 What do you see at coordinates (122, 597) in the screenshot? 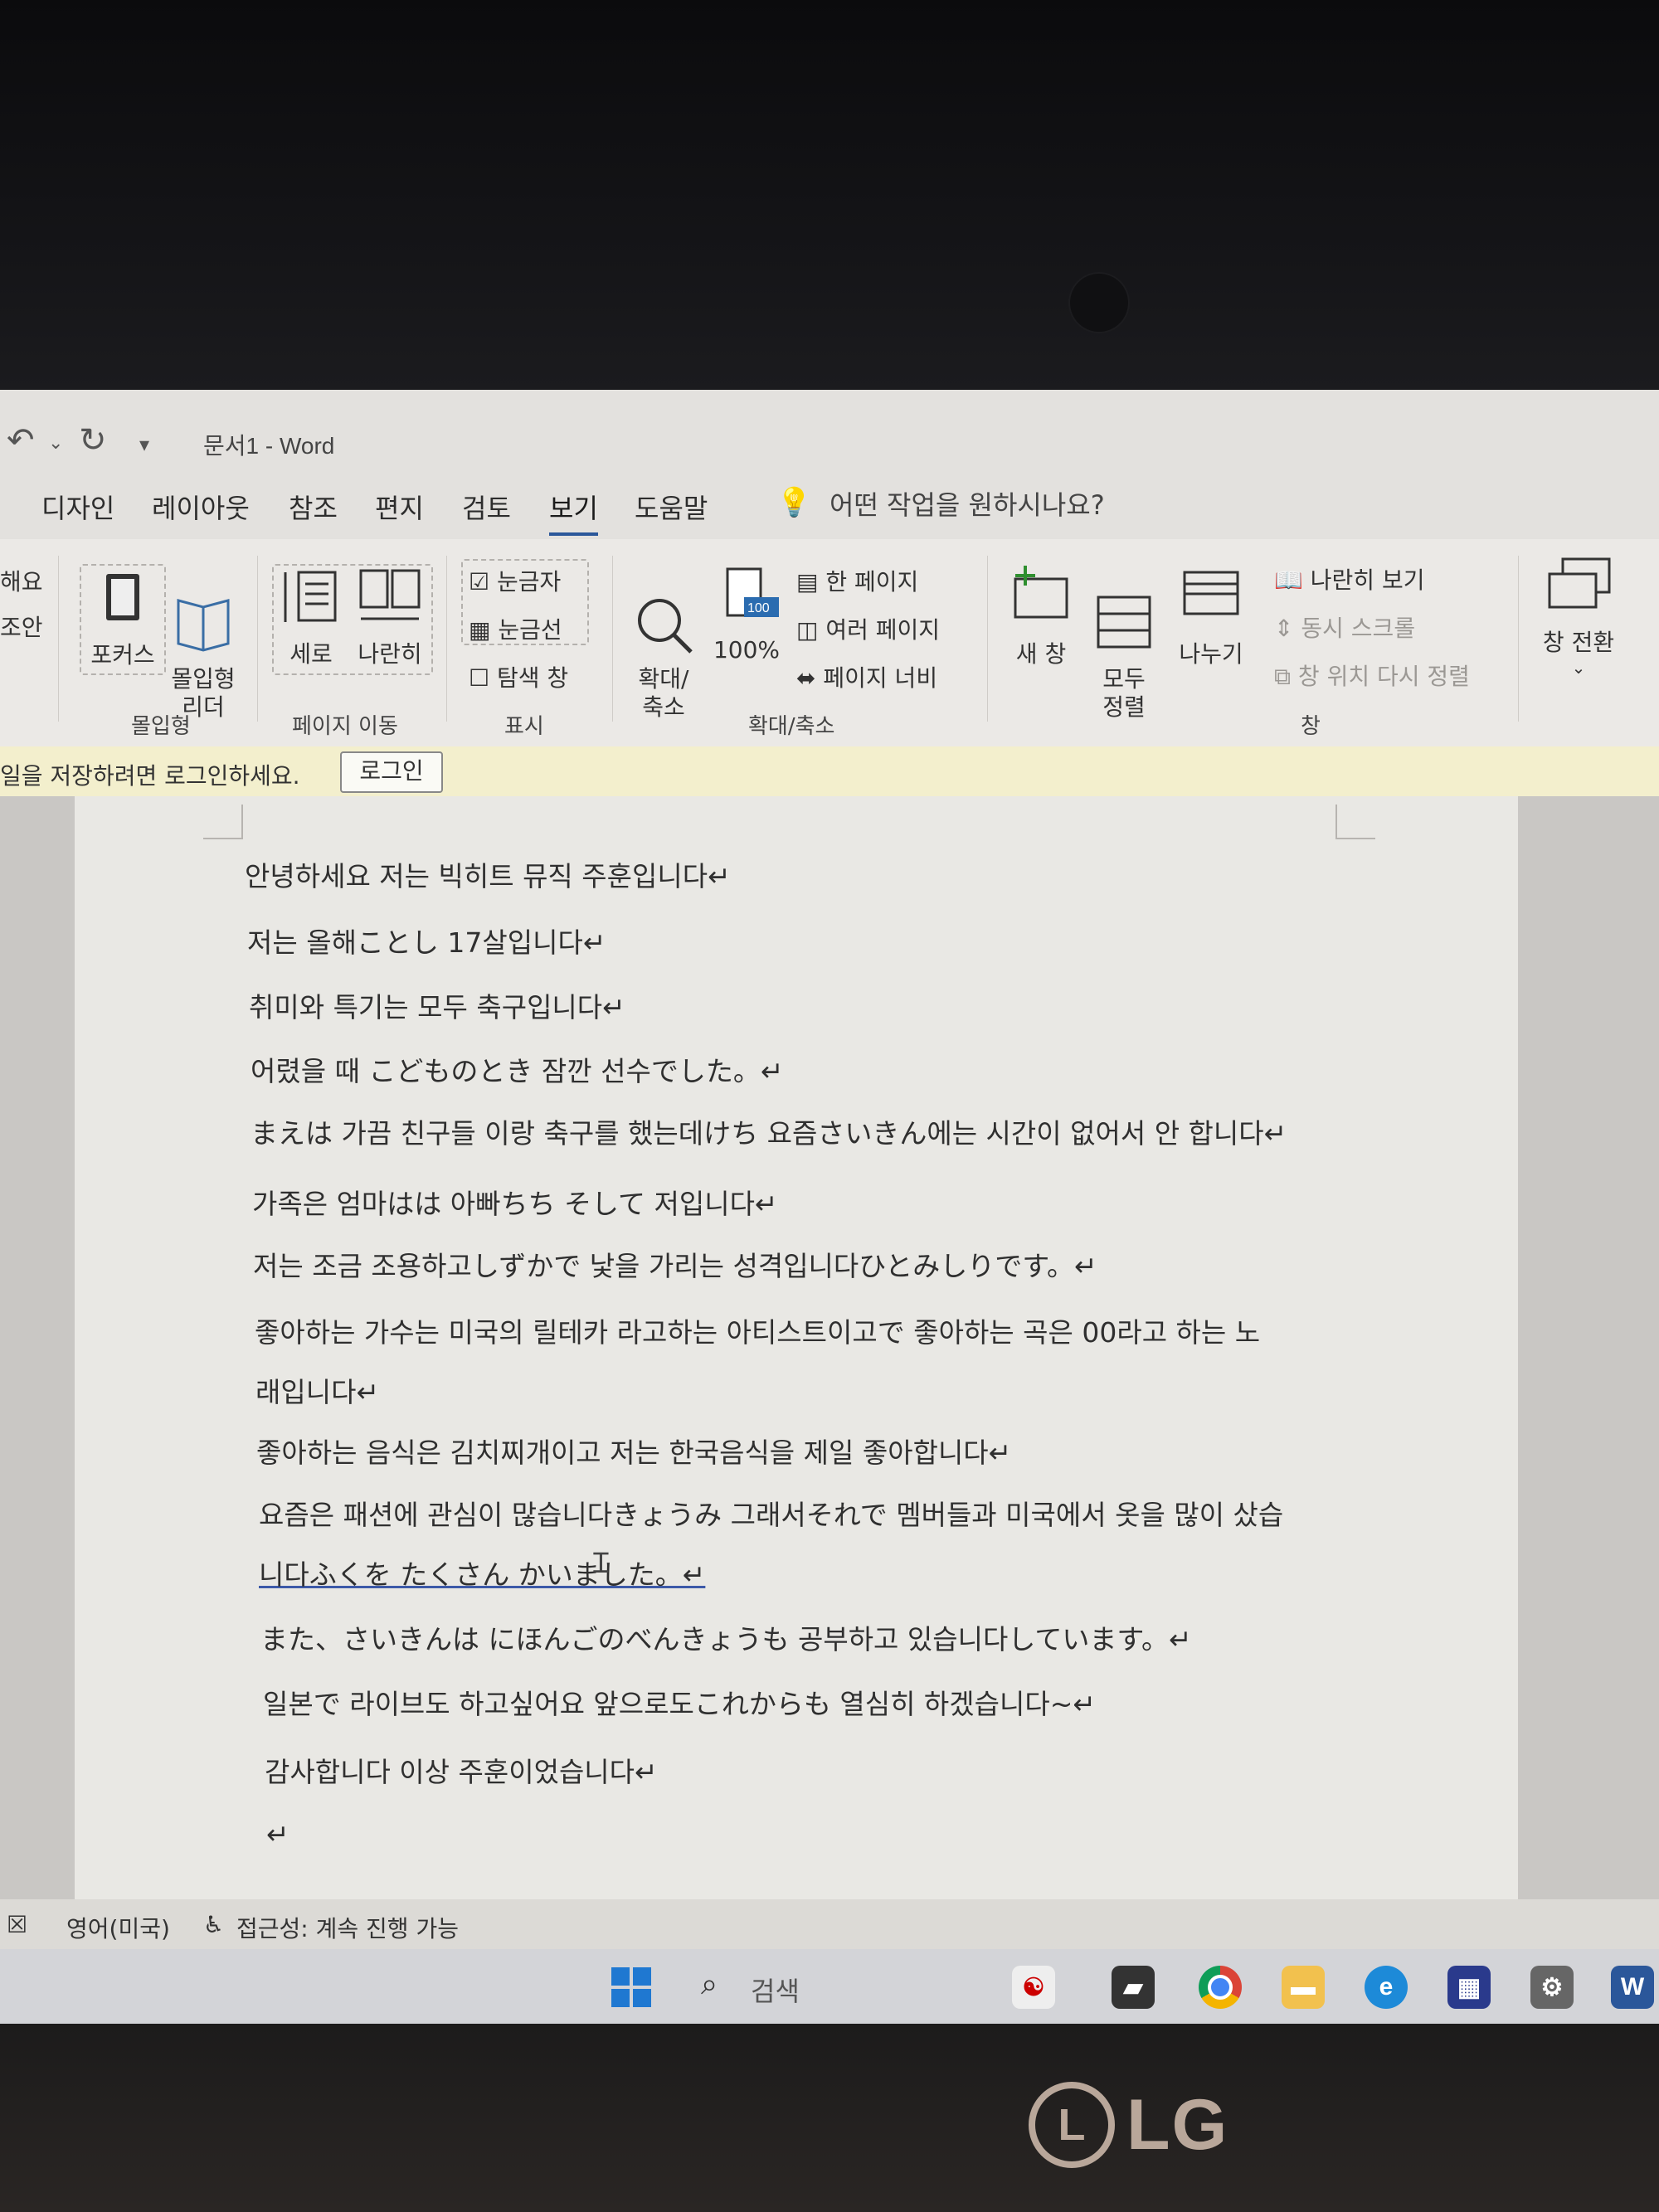
I see `focus-icon` at bounding box center [122, 597].